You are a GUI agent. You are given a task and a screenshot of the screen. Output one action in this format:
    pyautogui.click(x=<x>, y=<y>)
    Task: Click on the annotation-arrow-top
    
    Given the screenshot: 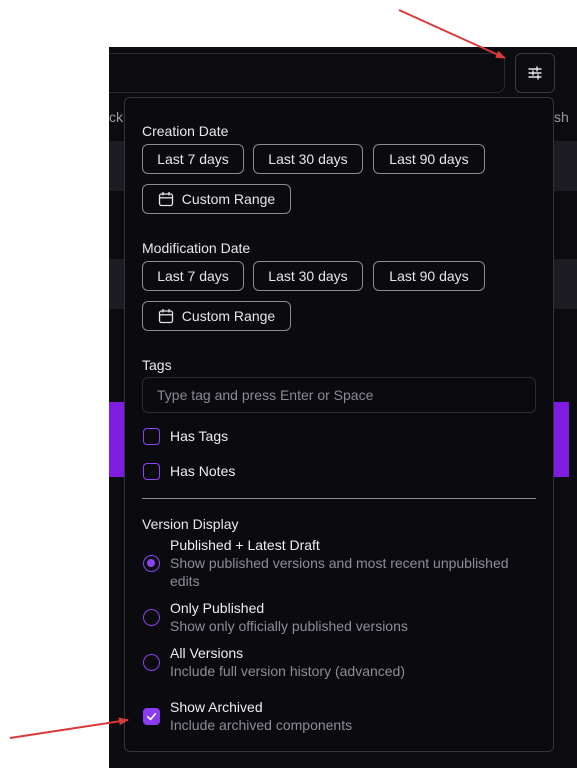 What is the action you would take?
    pyautogui.click(x=452, y=34)
    